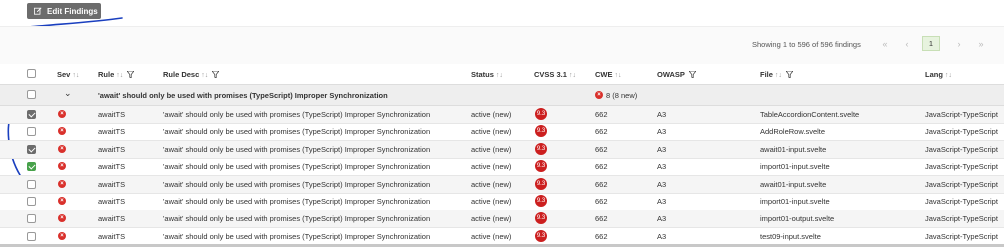 The height and width of the screenshot is (247, 1004). Describe the element at coordinates (676, 74) in the screenshot. I see `col-owasp: OWASP` at that location.